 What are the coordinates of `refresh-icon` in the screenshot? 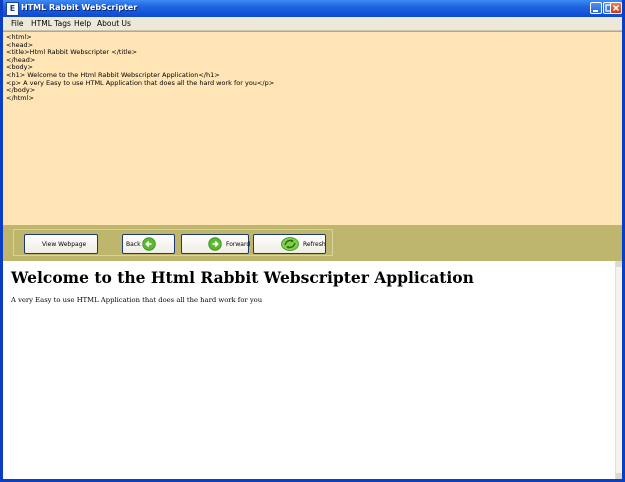 It's located at (290, 244).